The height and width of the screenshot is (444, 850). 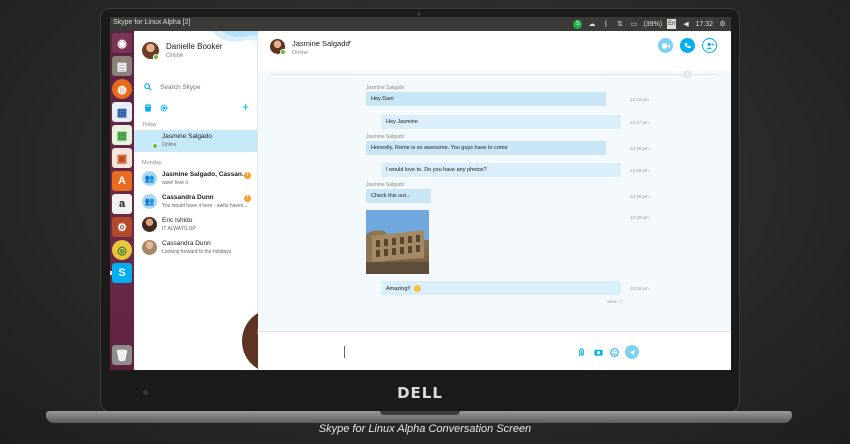 I want to click on message-bubble-incoming: Hey Dani, so click(x=486, y=99).